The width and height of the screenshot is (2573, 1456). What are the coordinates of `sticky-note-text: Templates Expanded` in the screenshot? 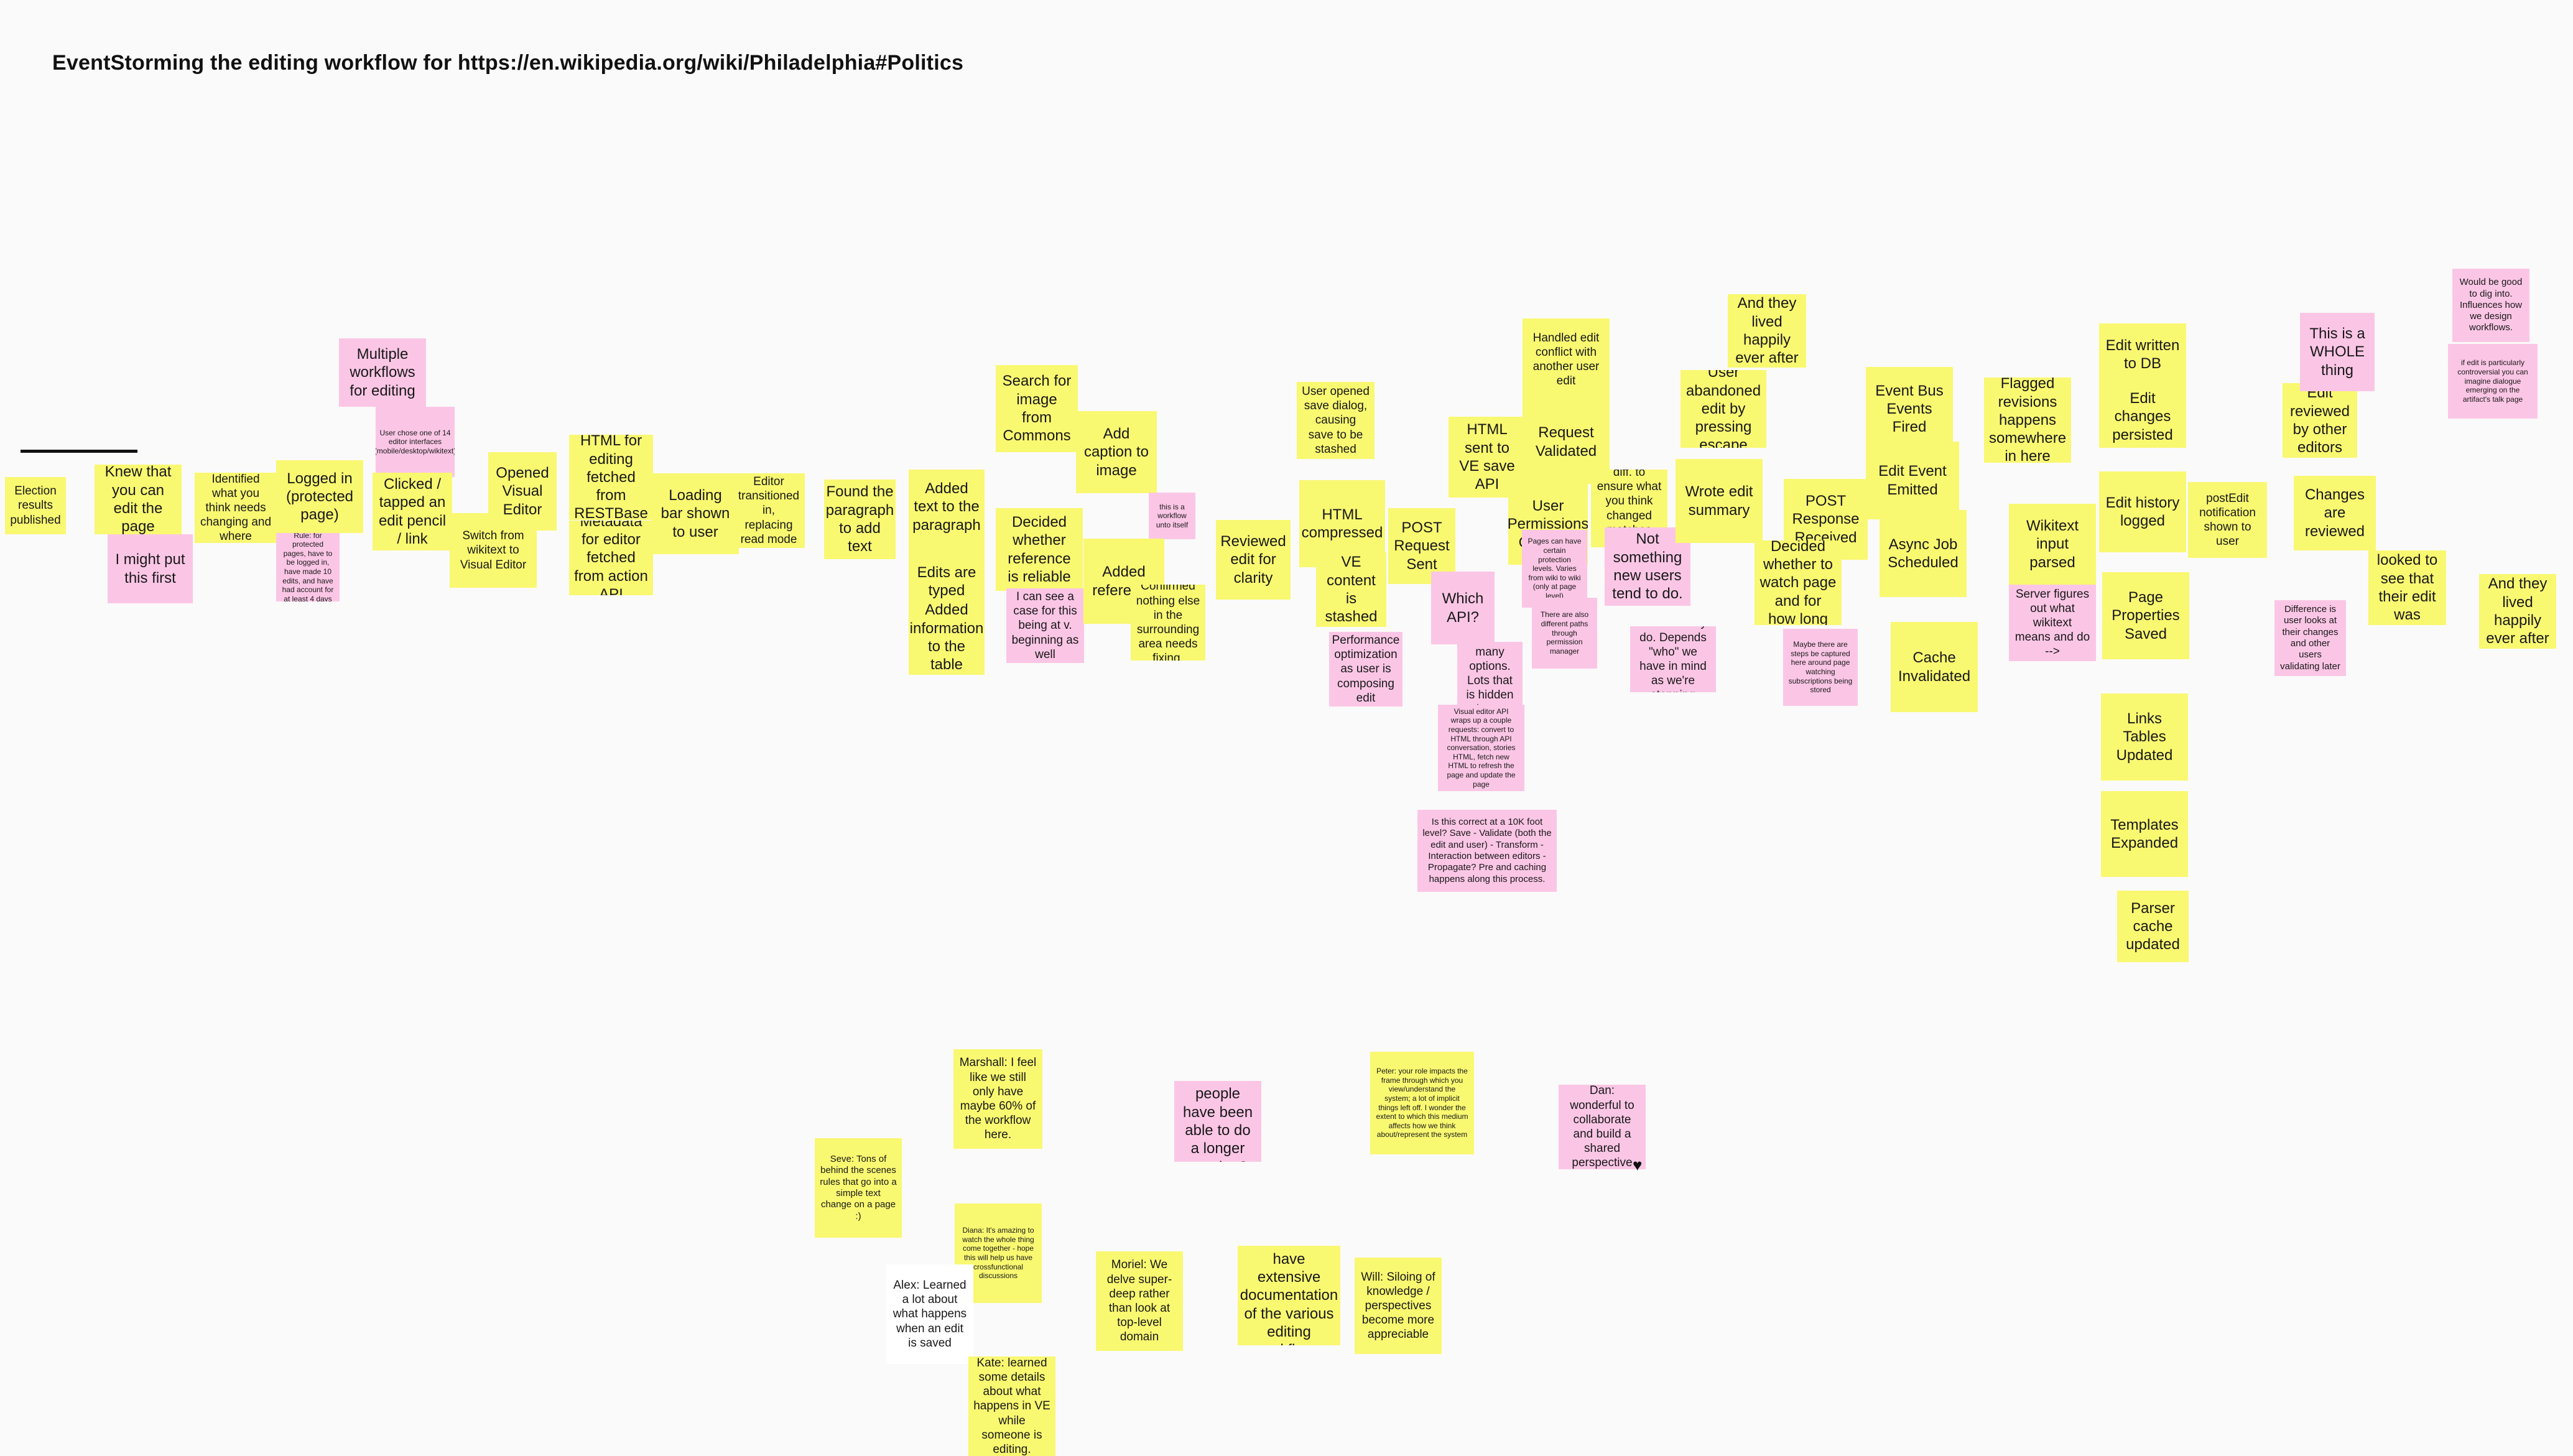 It's located at (2144, 833).